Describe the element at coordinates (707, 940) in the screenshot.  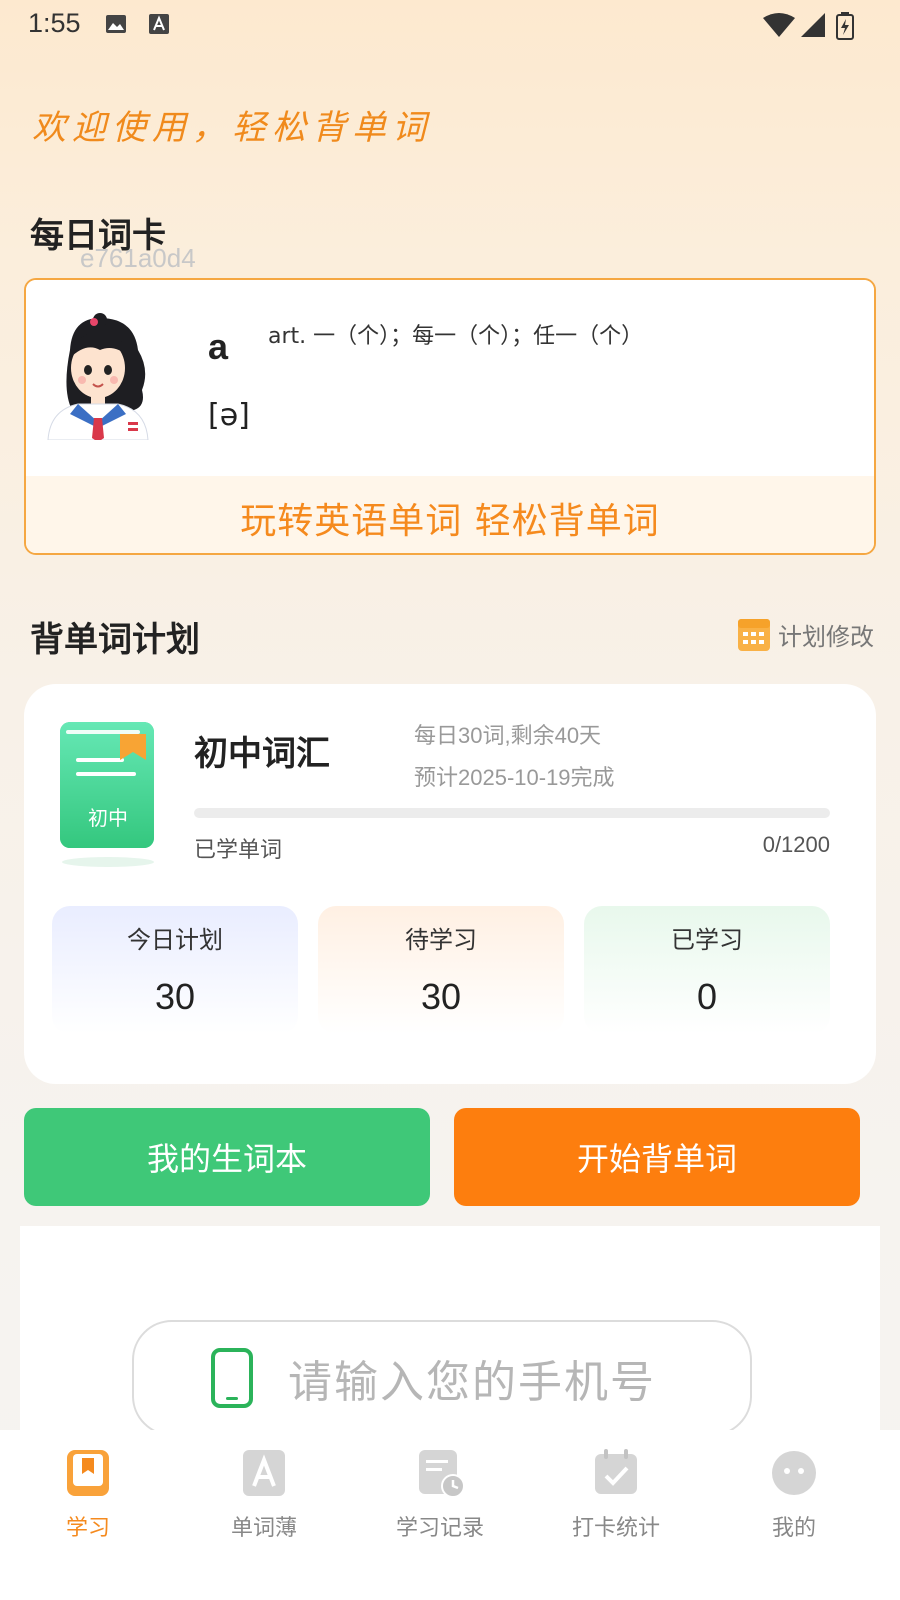
I see `stat-label: 已学习` at that location.